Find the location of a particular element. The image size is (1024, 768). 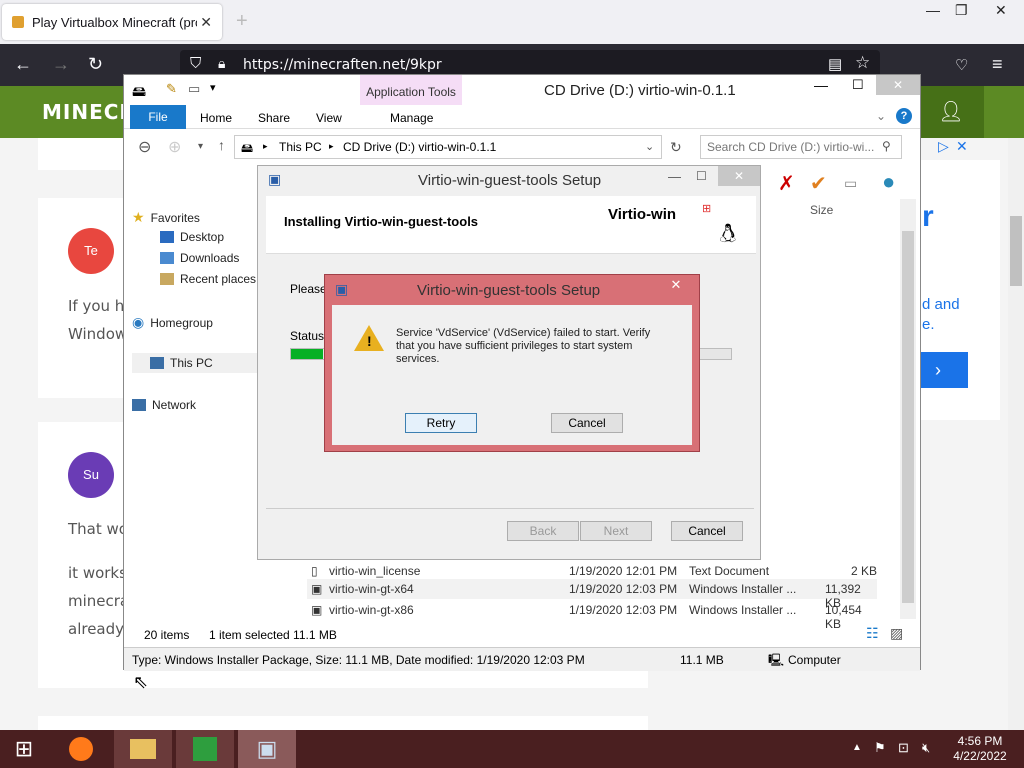

mouse-cursor-icon: ⇖ is located at coordinates (141, 682).